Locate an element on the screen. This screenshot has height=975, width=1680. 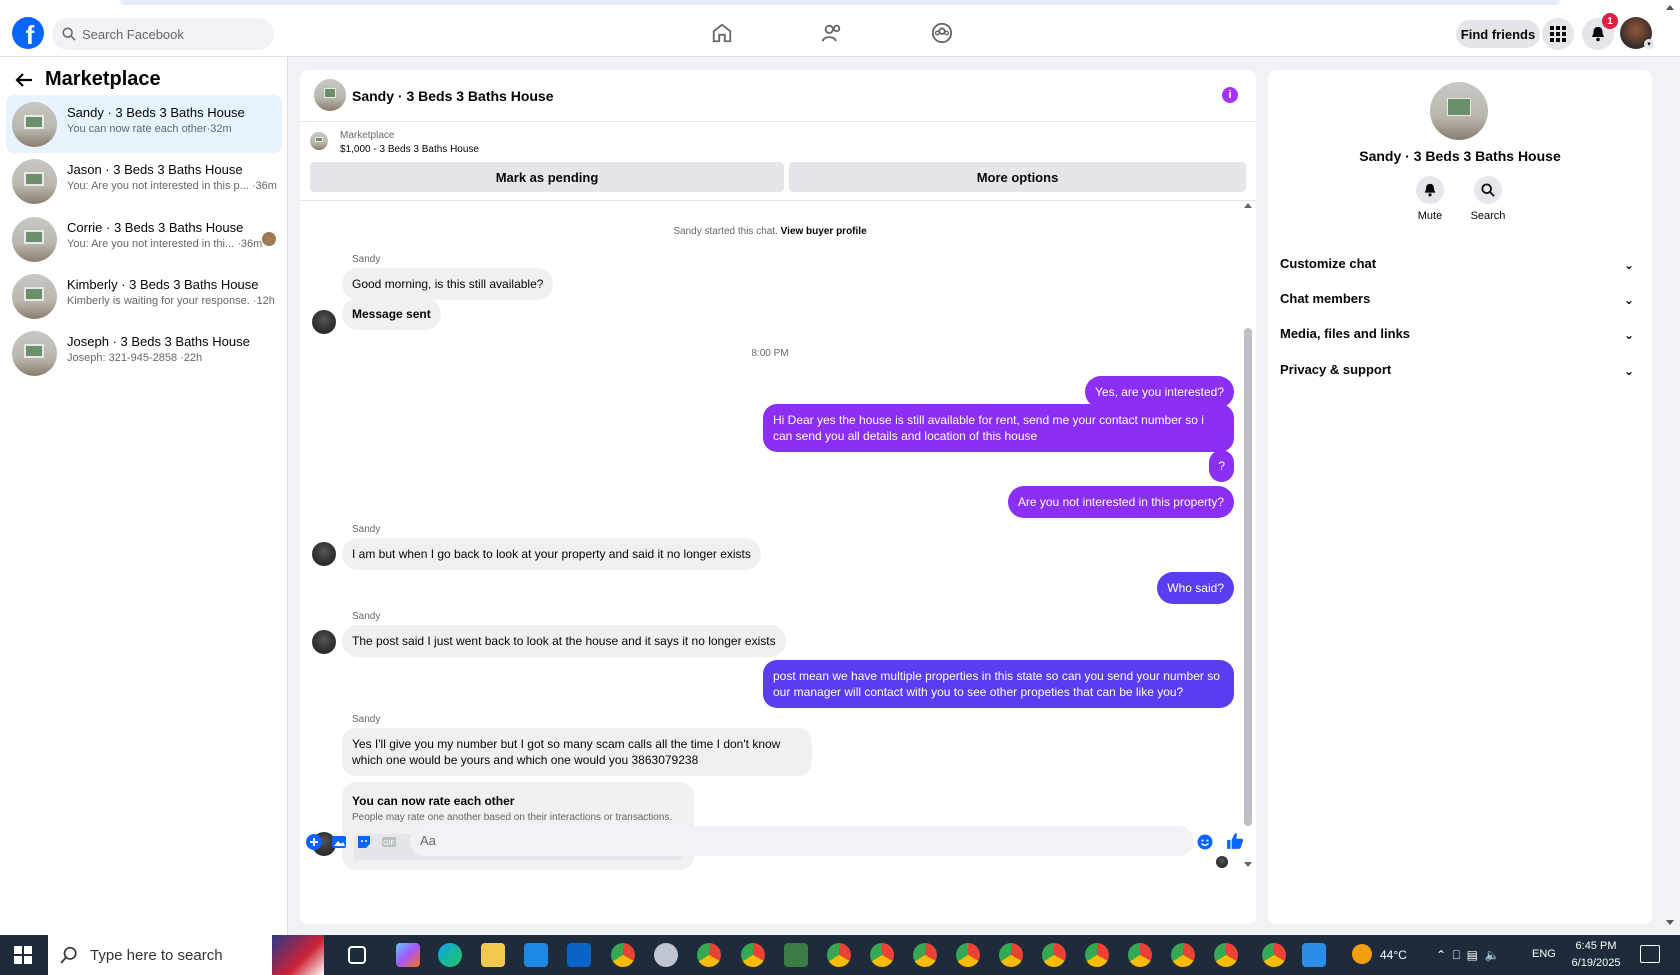
edge-icon is located at coordinates (450, 955).